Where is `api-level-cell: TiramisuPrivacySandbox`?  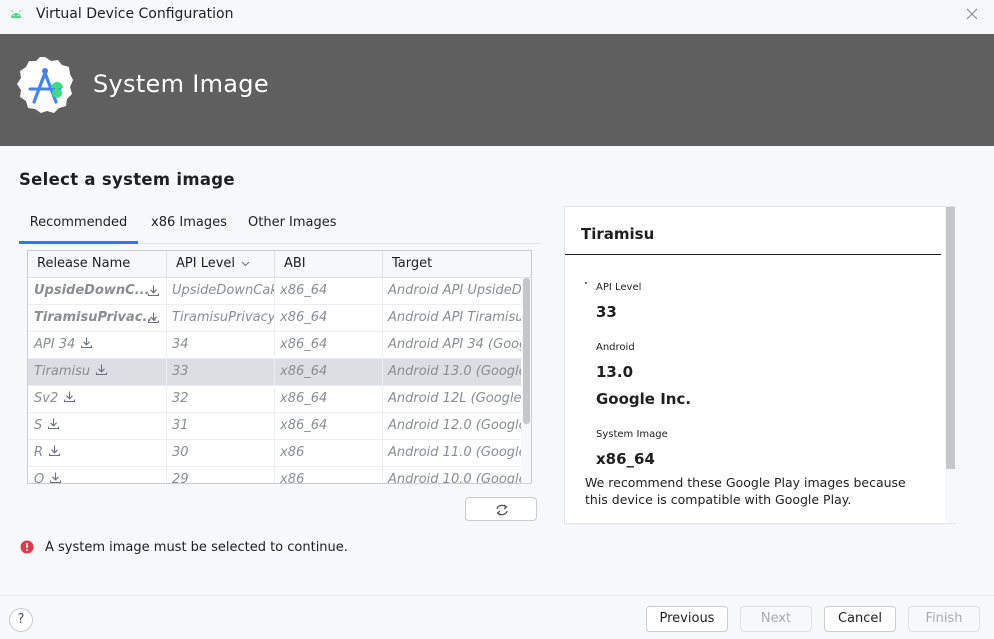
api-level-cell: TiramisuPrivacySandbox is located at coordinates (221, 318).